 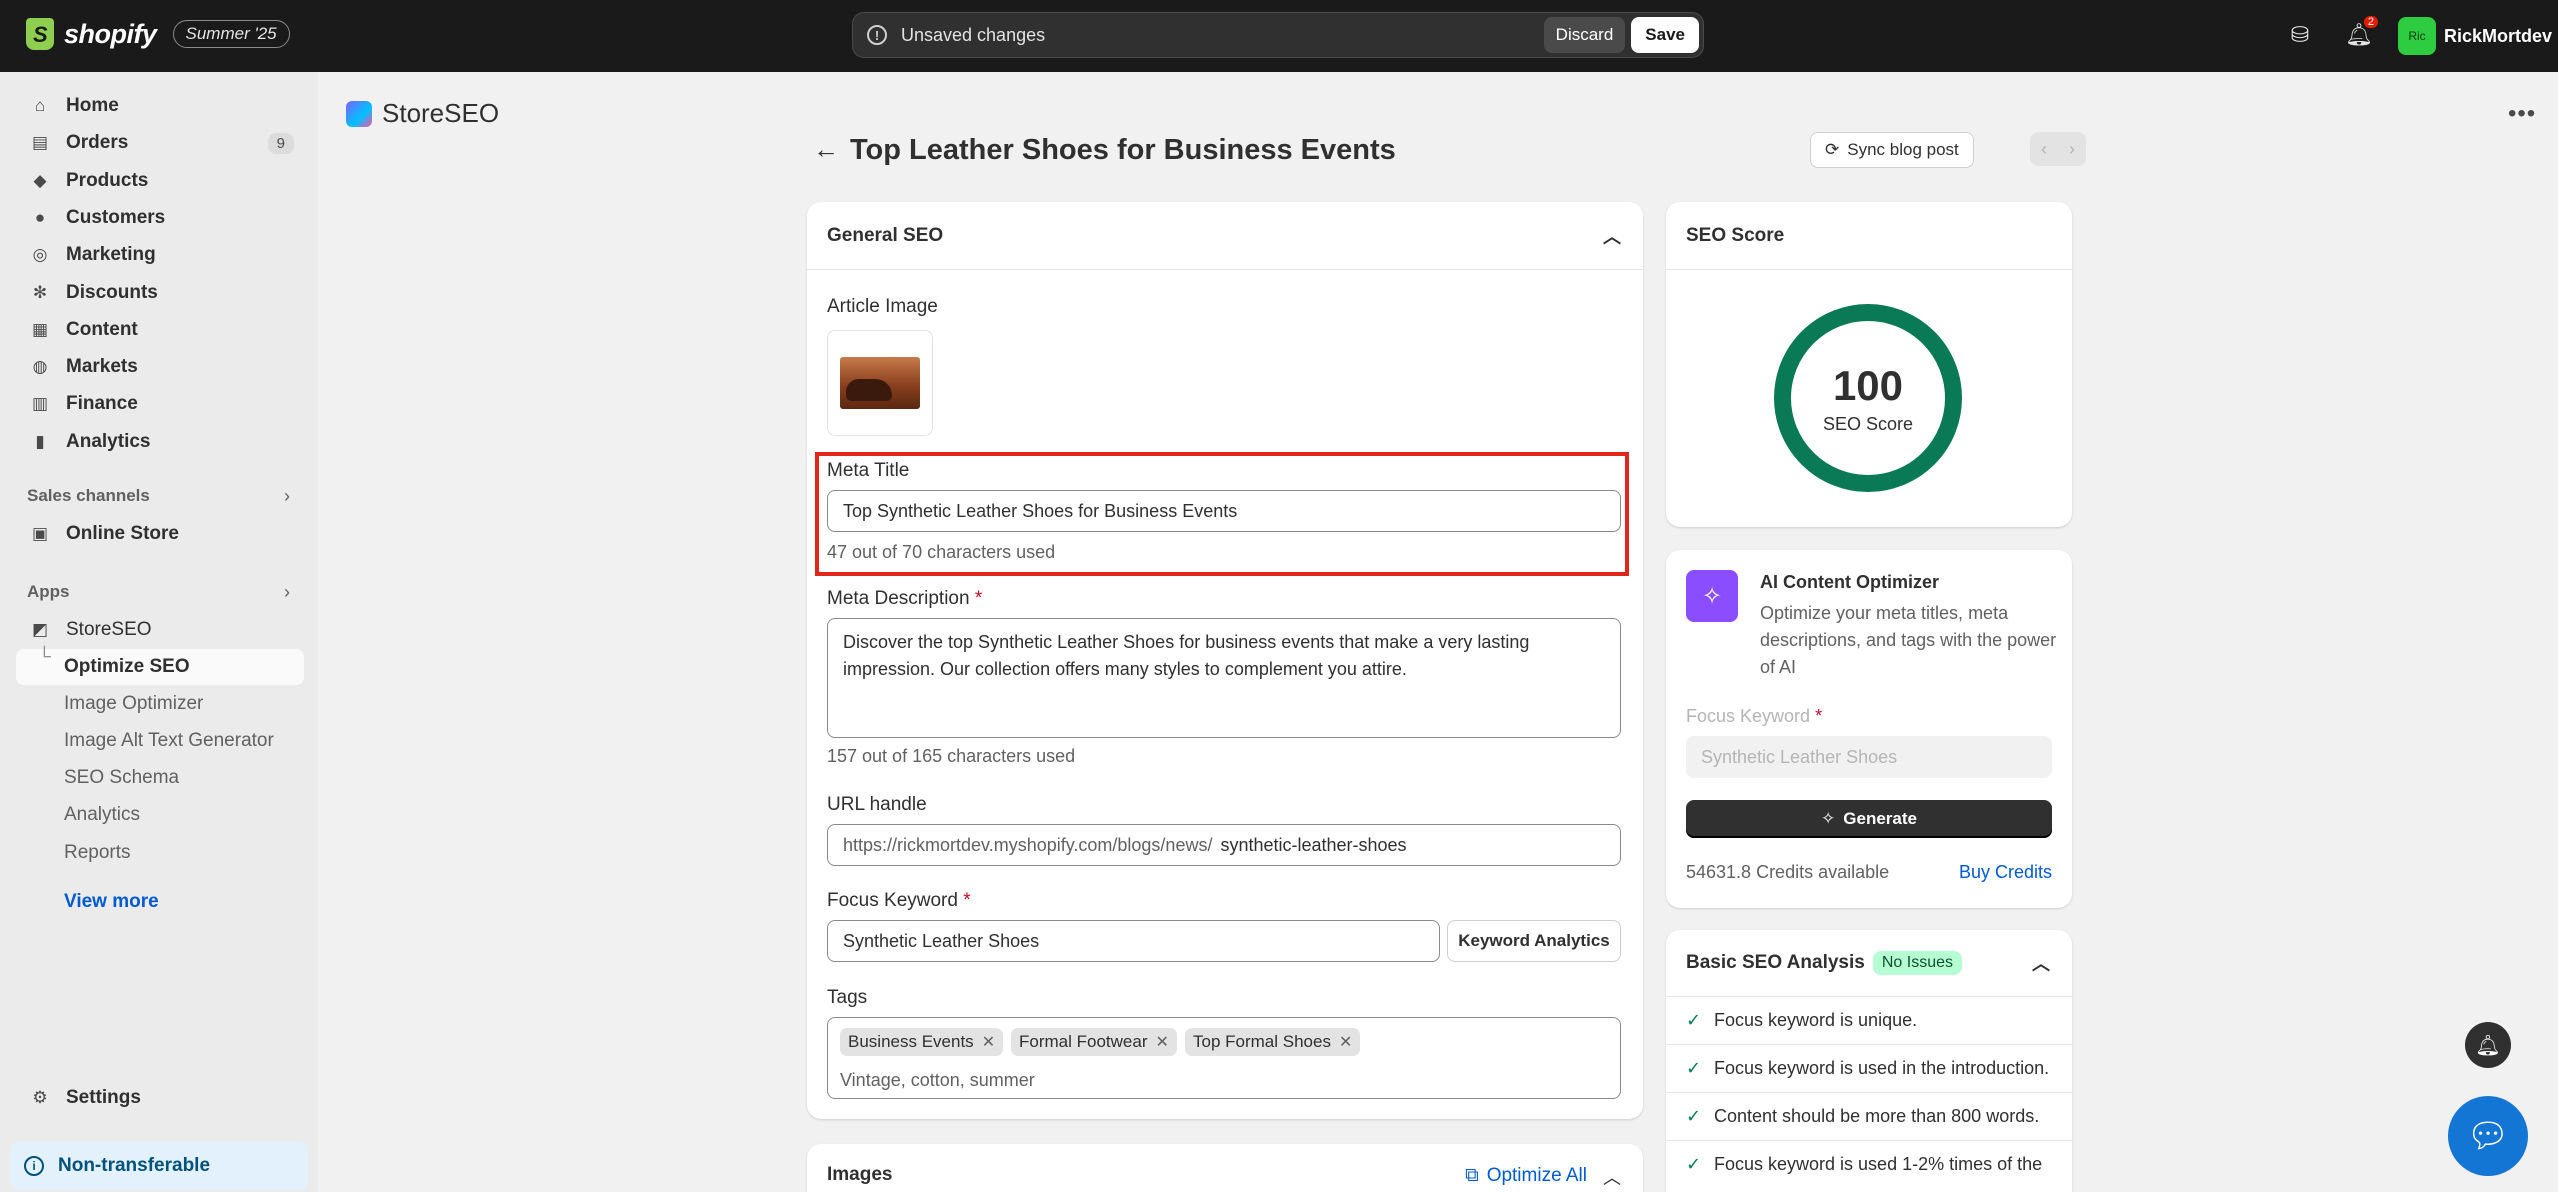 What do you see at coordinates (1665, 35) in the screenshot?
I see `save-button: Save` at bounding box center [1665, 35].